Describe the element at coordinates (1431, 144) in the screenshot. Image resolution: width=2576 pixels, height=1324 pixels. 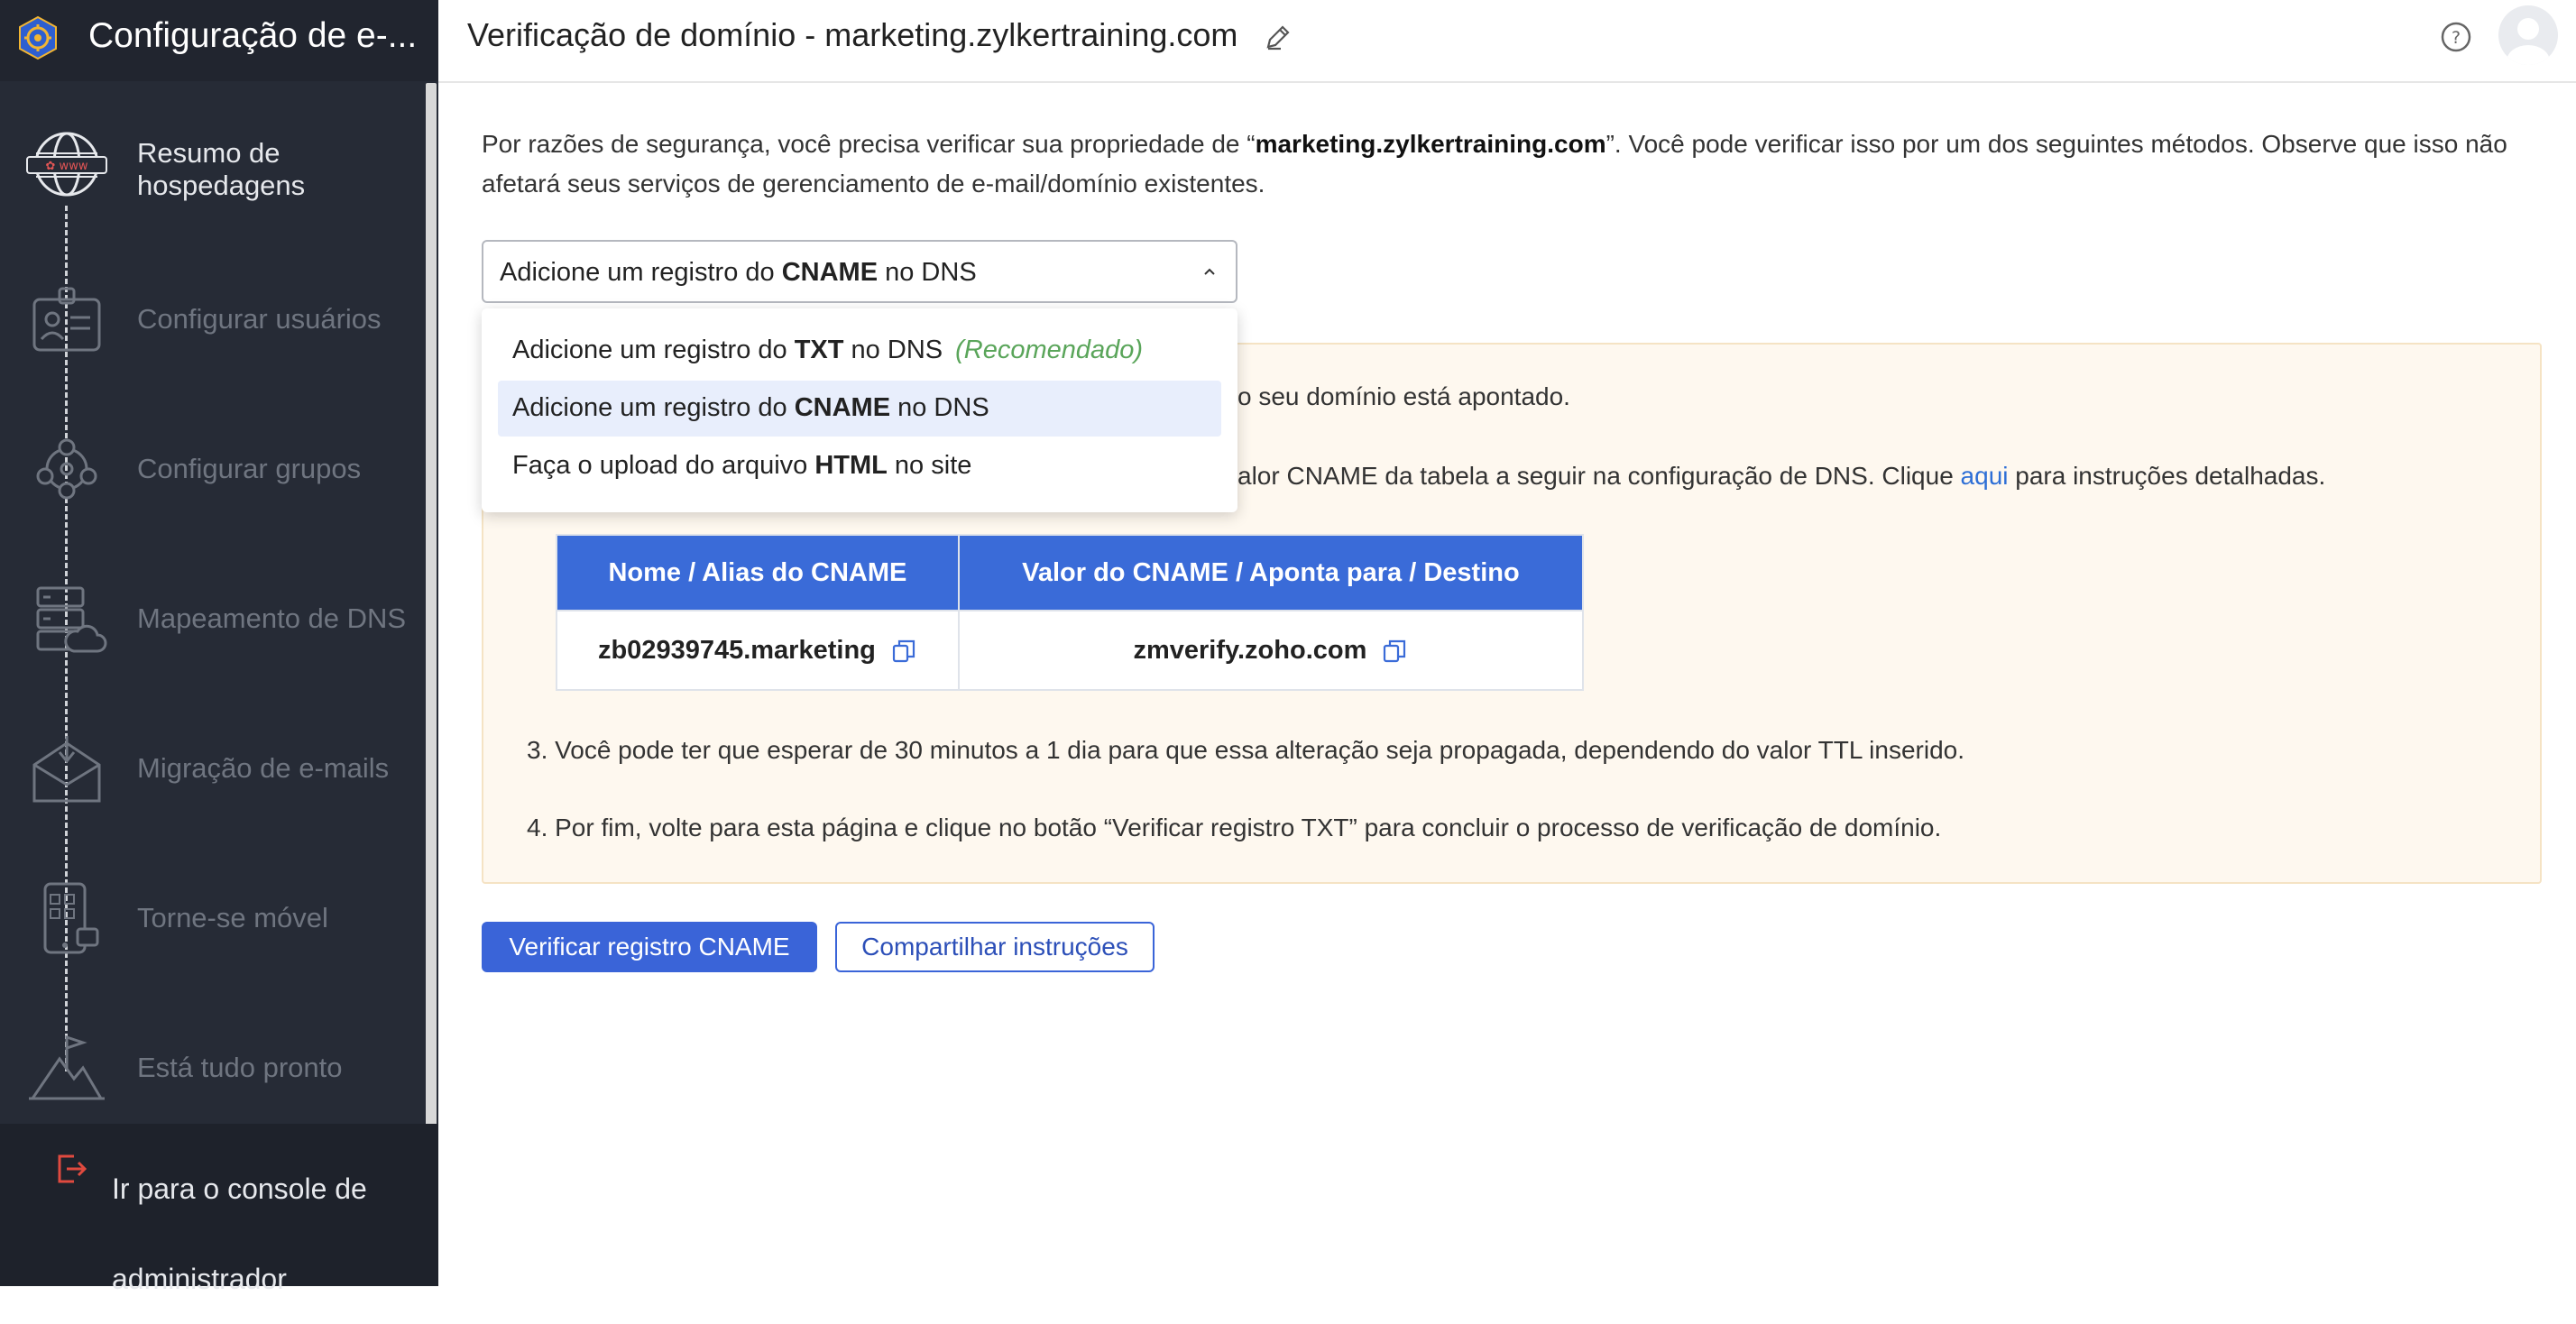
I see `intro-domain: marketing.zylkertraining.com` at that location.